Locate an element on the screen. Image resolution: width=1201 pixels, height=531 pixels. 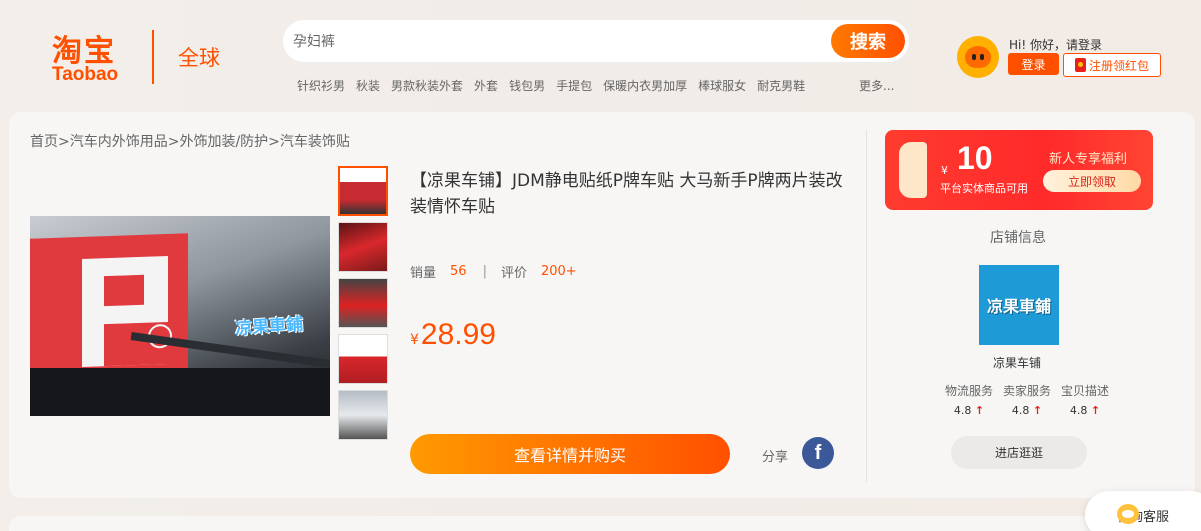
rating-description: 宝贝描述 4.8 ↑ is located at coordinates (1085, 399).